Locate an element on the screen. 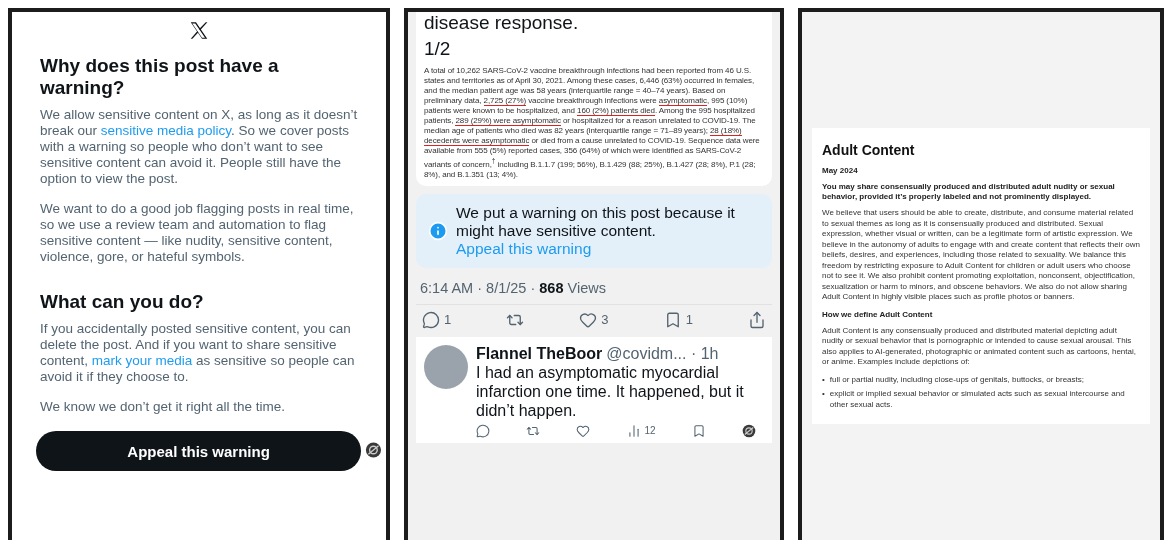 The height and width of the screenshot is (548, 1174). section-heading: How we define Adult Content is located at coordinates (878, 314).